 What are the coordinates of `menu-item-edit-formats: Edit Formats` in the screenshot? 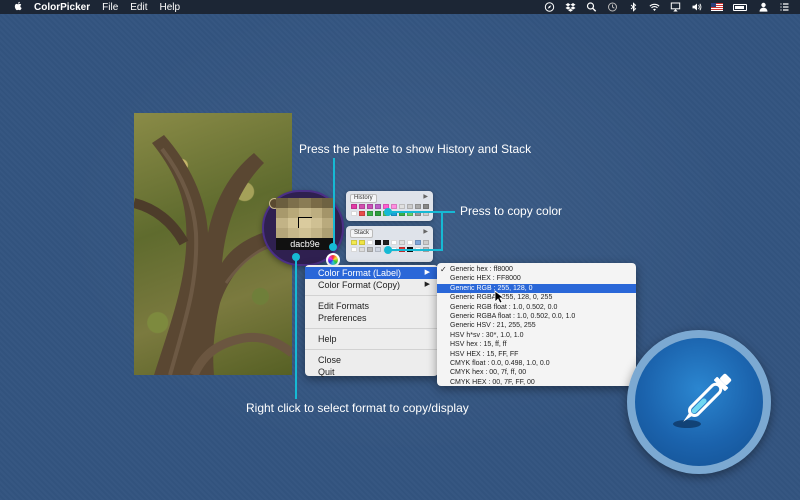 It's located at (371, 306).